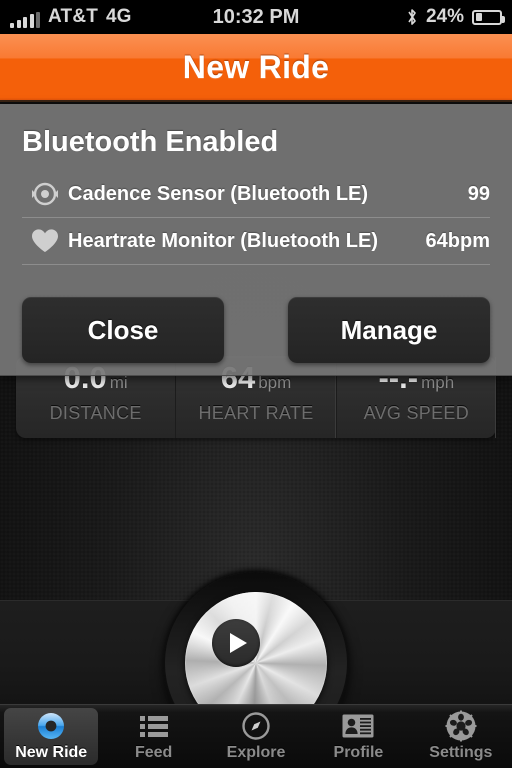 This screenshot has height=768, width=512. I want to click on sensor-value: 64bpm, so click(457, 240).